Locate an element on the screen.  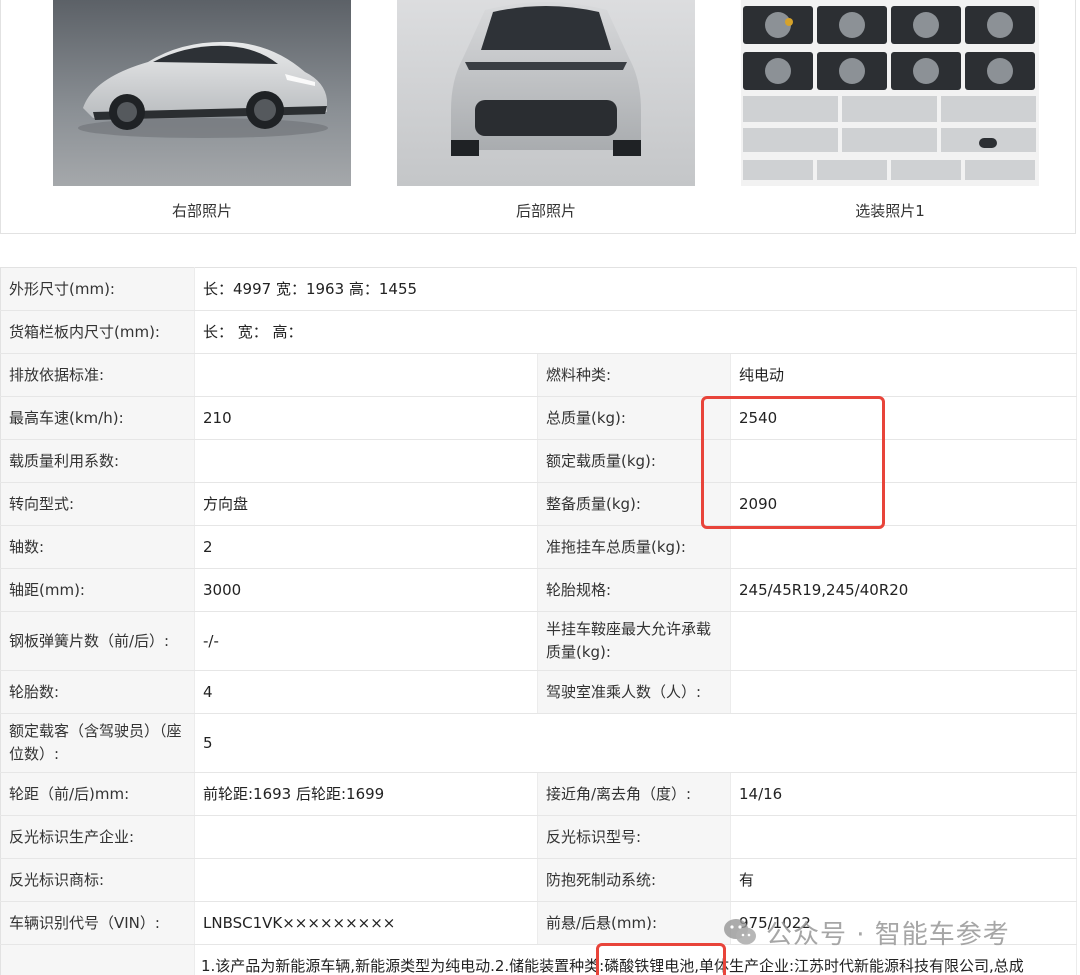
table-row: 反光标识生产企业: 反光标识型号: is located at coordinates (539, 837).